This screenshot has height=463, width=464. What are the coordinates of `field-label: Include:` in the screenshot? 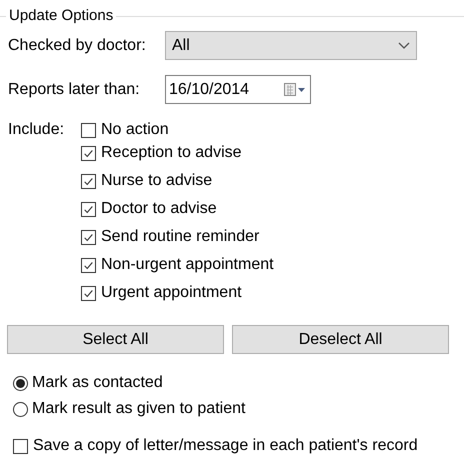 It's located at (37, 130).